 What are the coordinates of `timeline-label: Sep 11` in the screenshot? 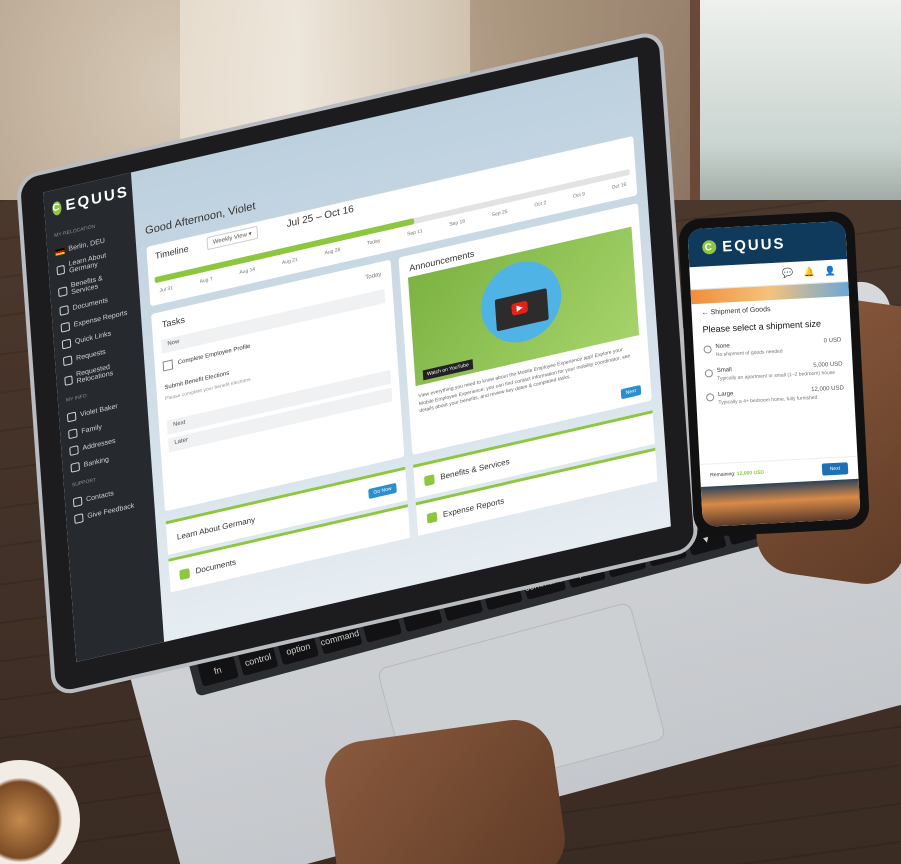 It's located at (414, 233).